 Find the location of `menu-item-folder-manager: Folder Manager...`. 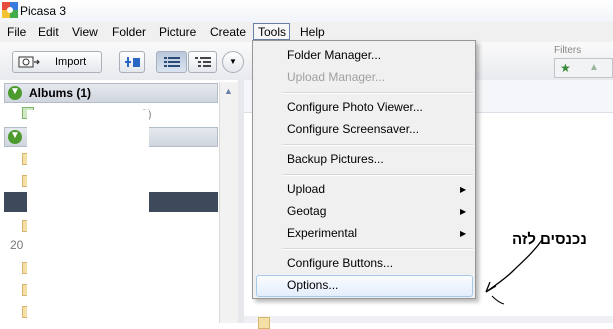

menu-item-folder-manager: Folder Manager... is located at coordinates (334, 55).